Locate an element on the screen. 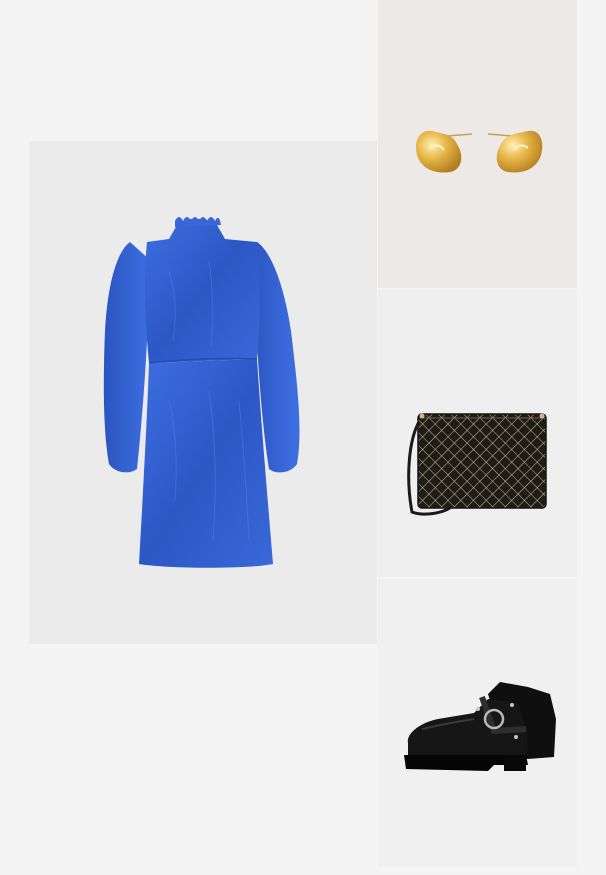 The height and width of the screenshot is (875, 606). earrings-product-tile is located at coordinates (477, 144).